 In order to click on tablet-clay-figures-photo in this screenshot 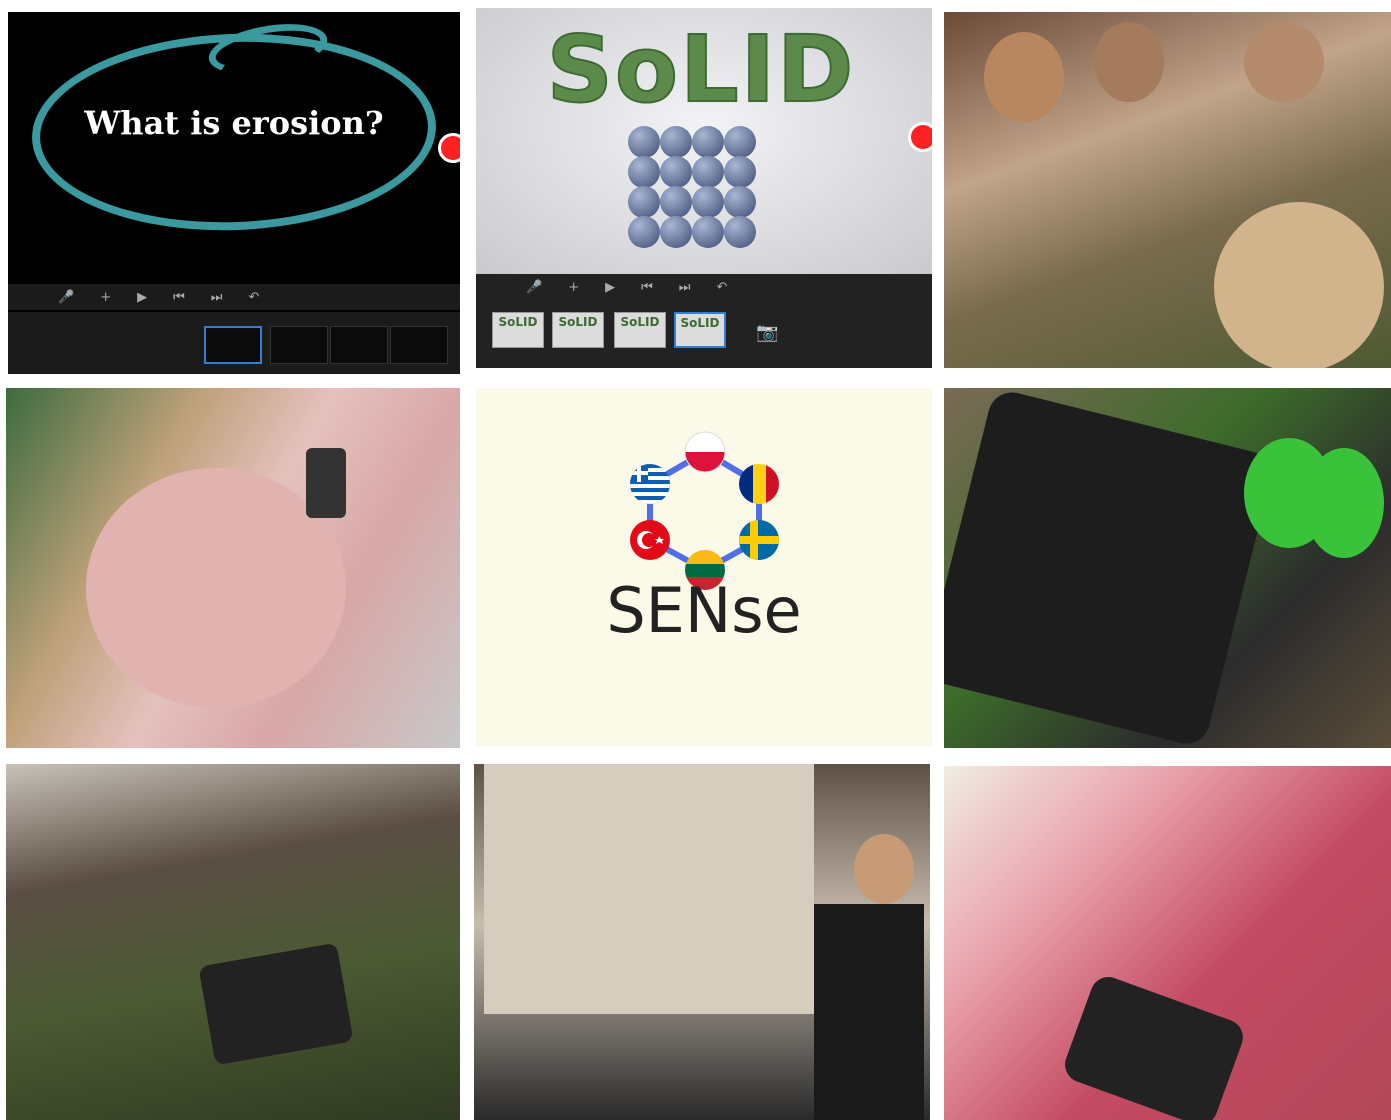, I will do `click(1167, 568)`.